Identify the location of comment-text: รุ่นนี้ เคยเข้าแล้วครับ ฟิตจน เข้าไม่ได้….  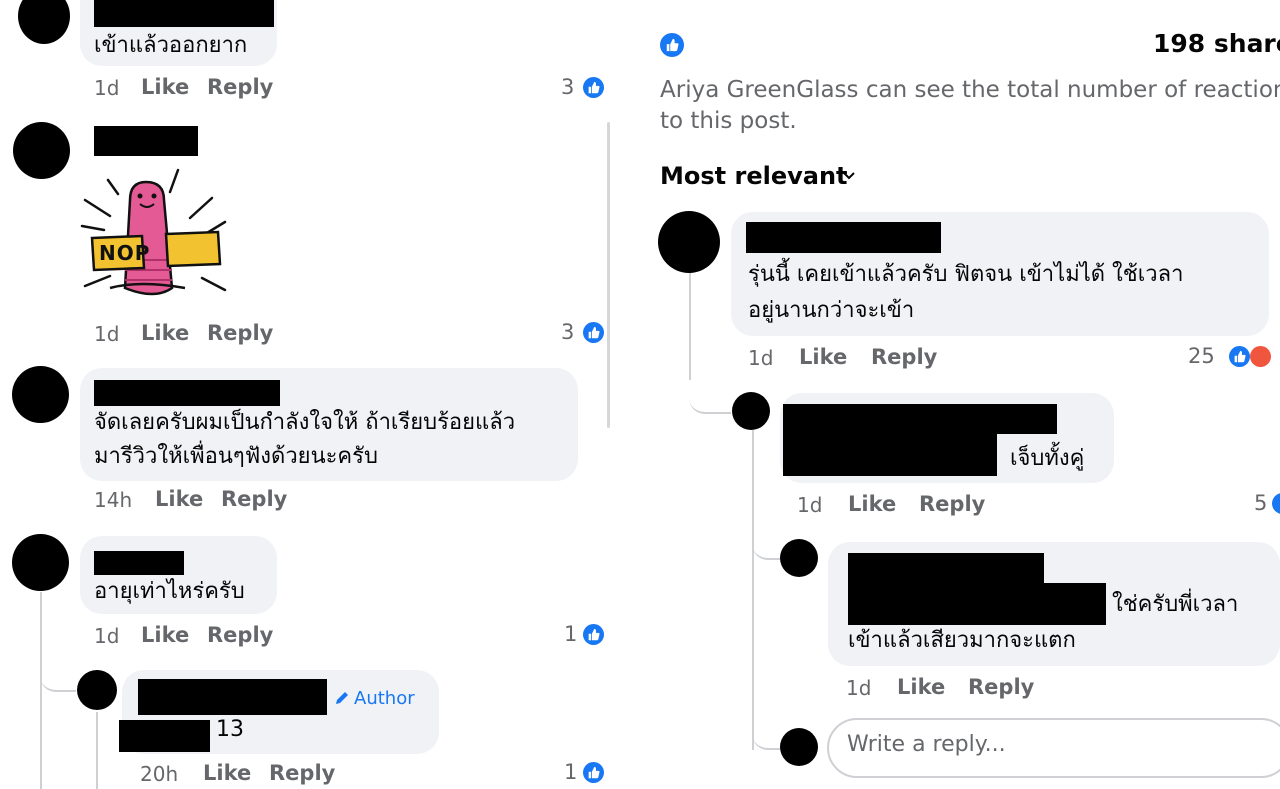
(966, 274).